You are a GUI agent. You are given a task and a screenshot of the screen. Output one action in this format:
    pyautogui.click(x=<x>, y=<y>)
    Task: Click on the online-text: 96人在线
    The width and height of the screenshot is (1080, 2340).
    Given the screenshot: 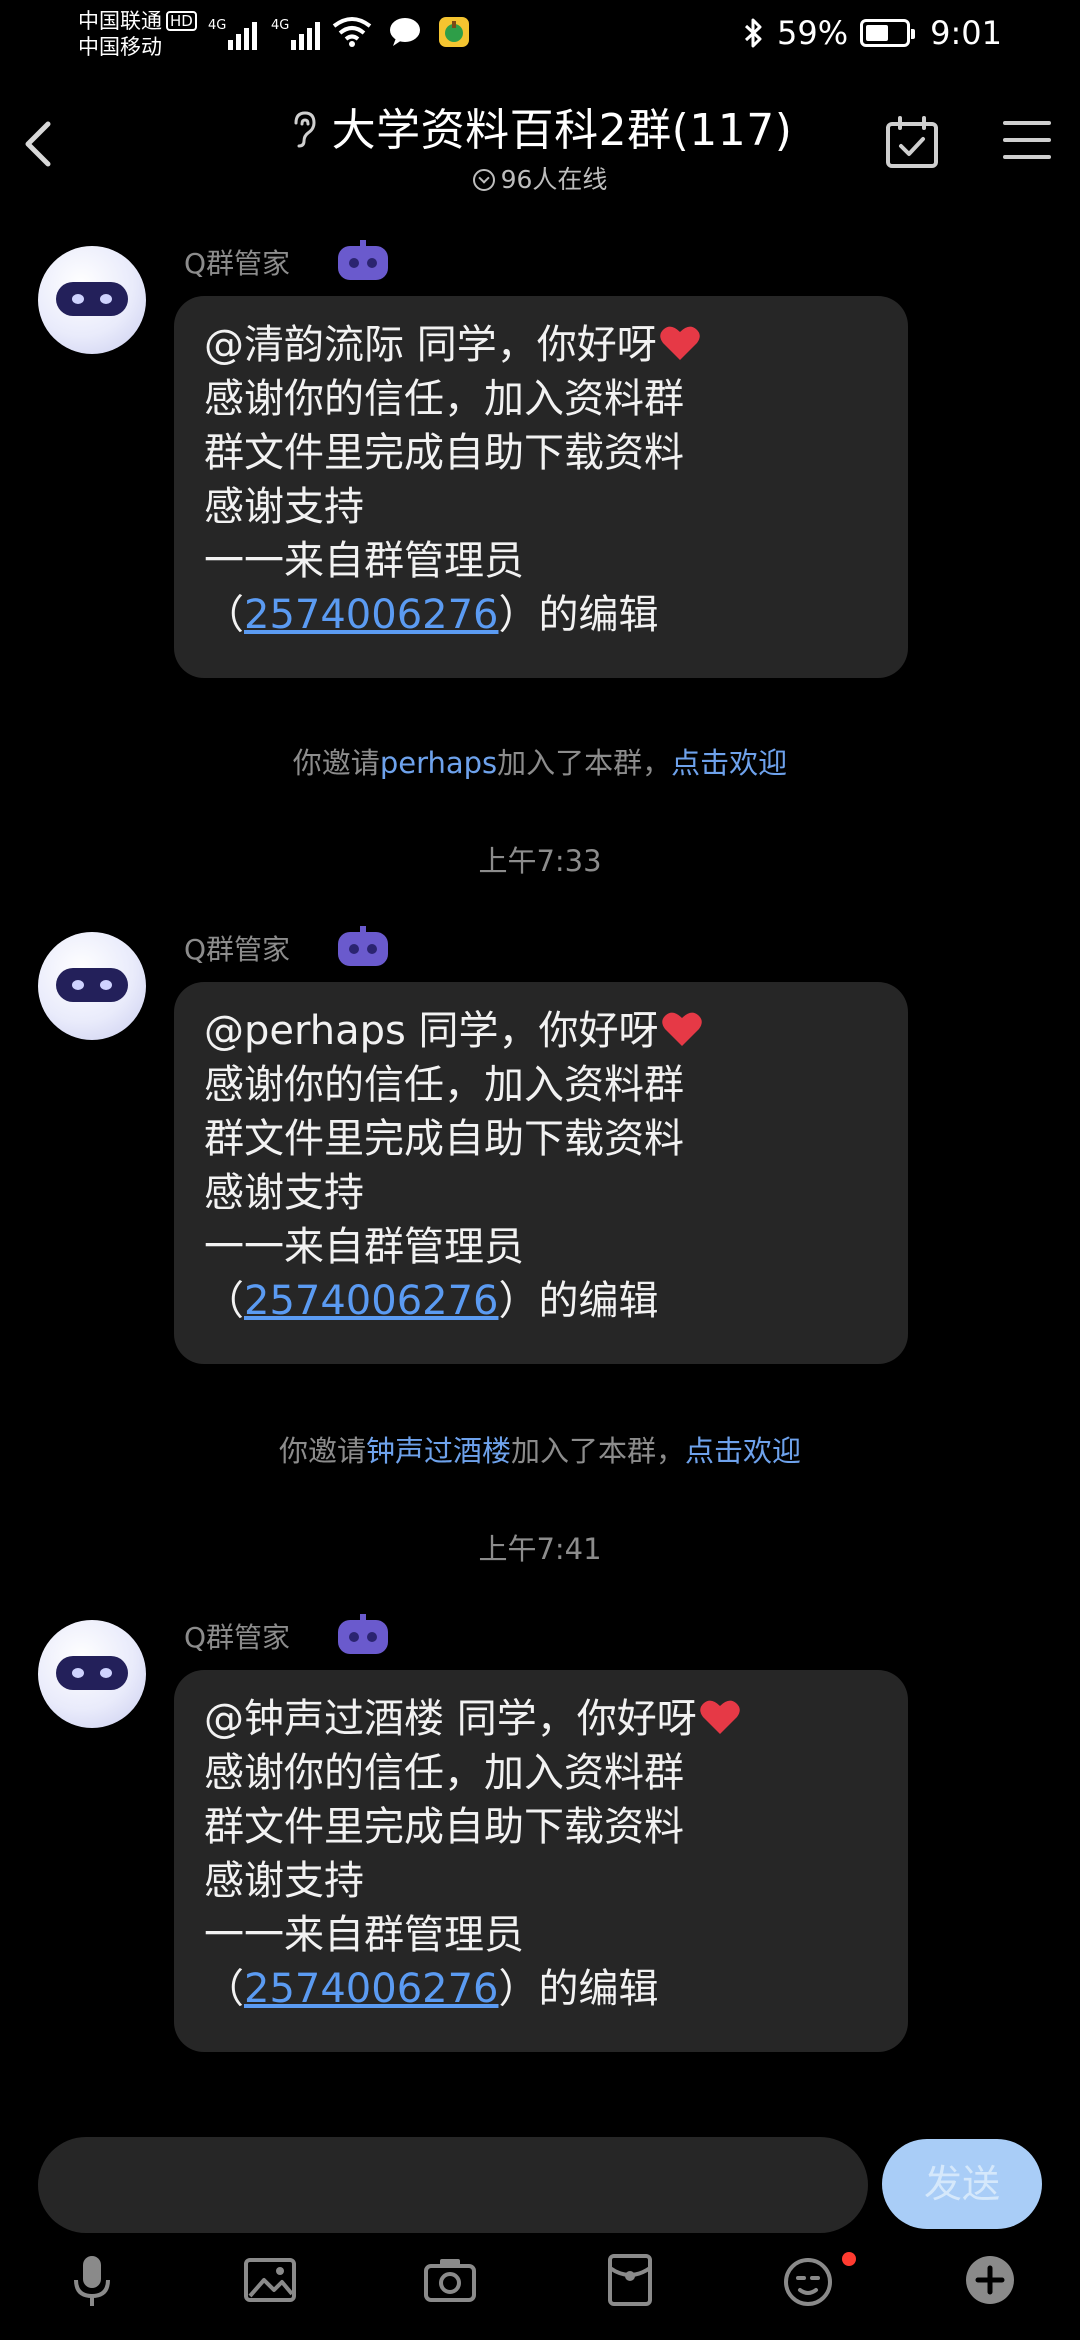 What is the action you would take?
    pyautogui.click(x=554, y=179)
    